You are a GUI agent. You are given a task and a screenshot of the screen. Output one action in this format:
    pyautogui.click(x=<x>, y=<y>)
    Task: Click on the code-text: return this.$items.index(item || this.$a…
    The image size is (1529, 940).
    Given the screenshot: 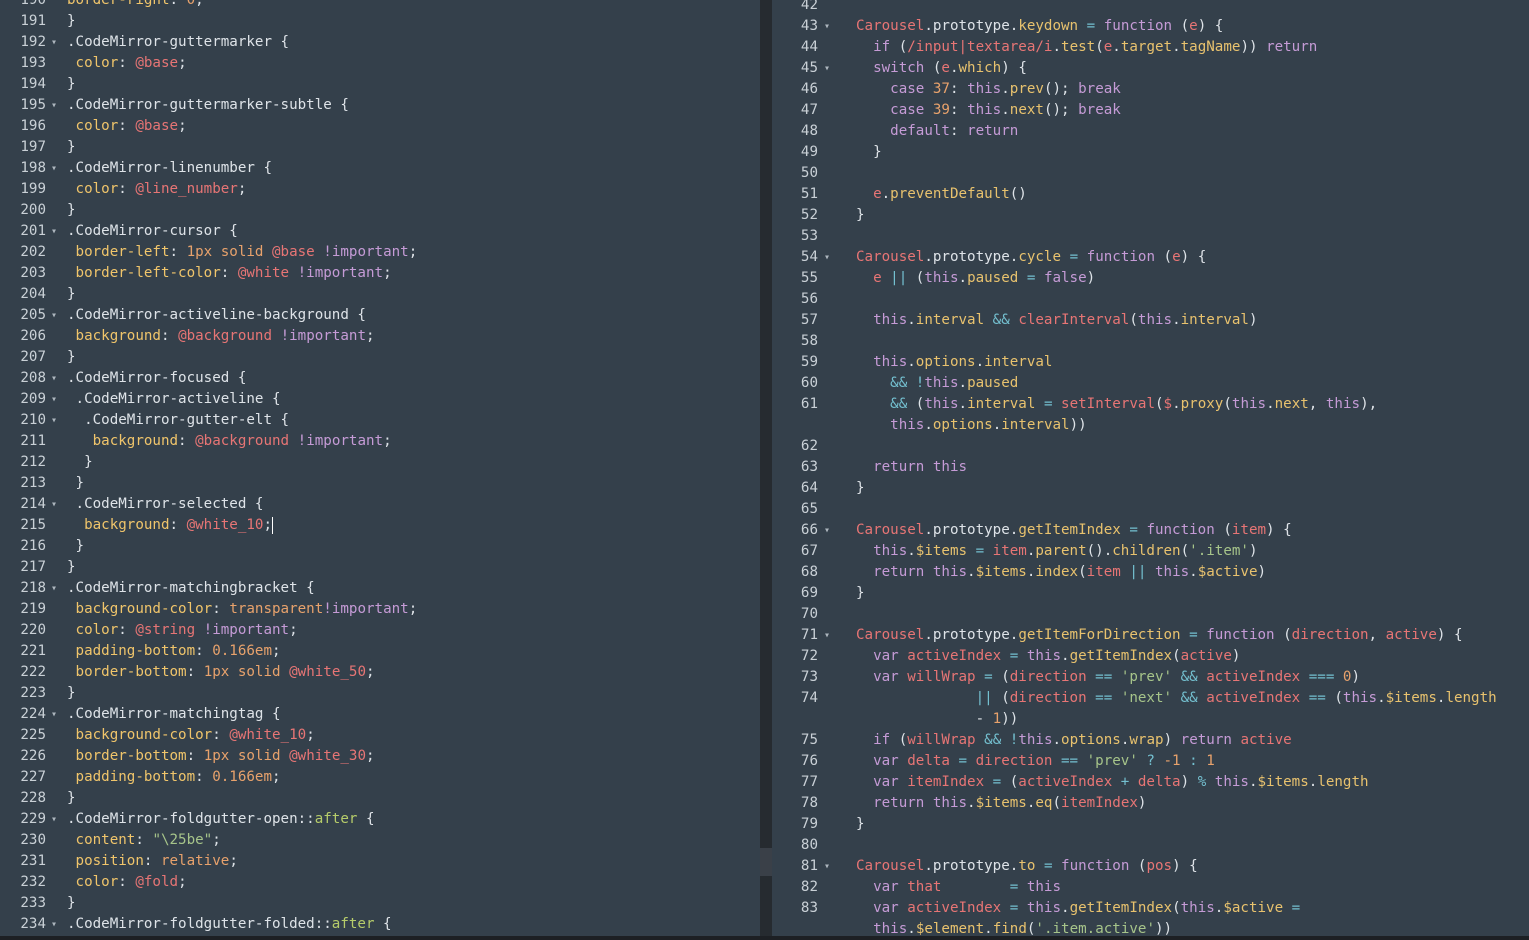 What is the action you would take?
    pyautogui.click(x=1061, y=572)
    